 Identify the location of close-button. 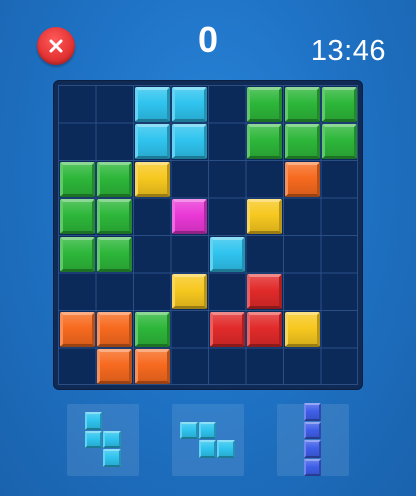
(56, 46).